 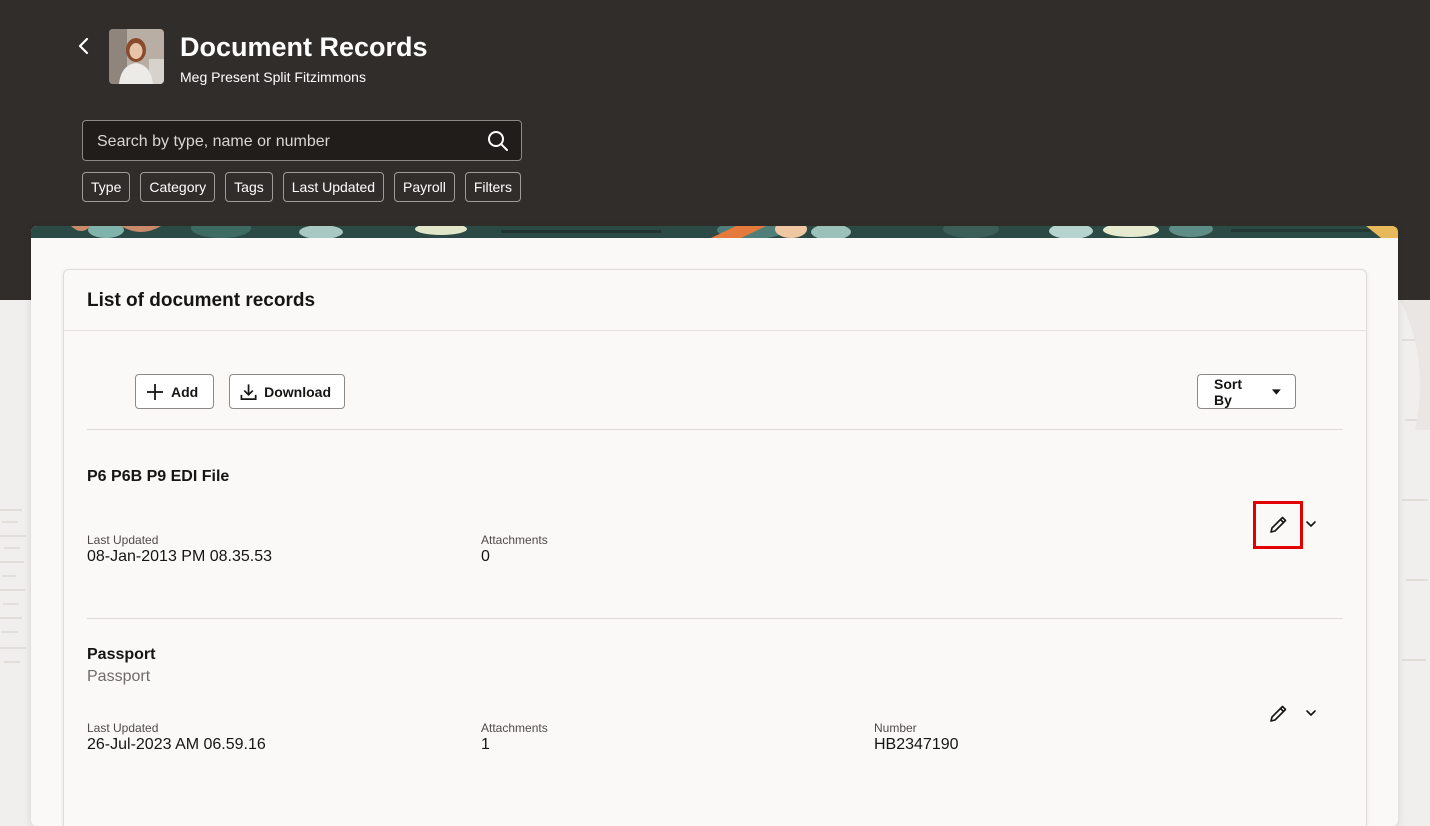 What do you see at coordinates (249, 187) in the screenshot?
I see `filter-chip-tags: Tags` at bounding box center [249, 187].